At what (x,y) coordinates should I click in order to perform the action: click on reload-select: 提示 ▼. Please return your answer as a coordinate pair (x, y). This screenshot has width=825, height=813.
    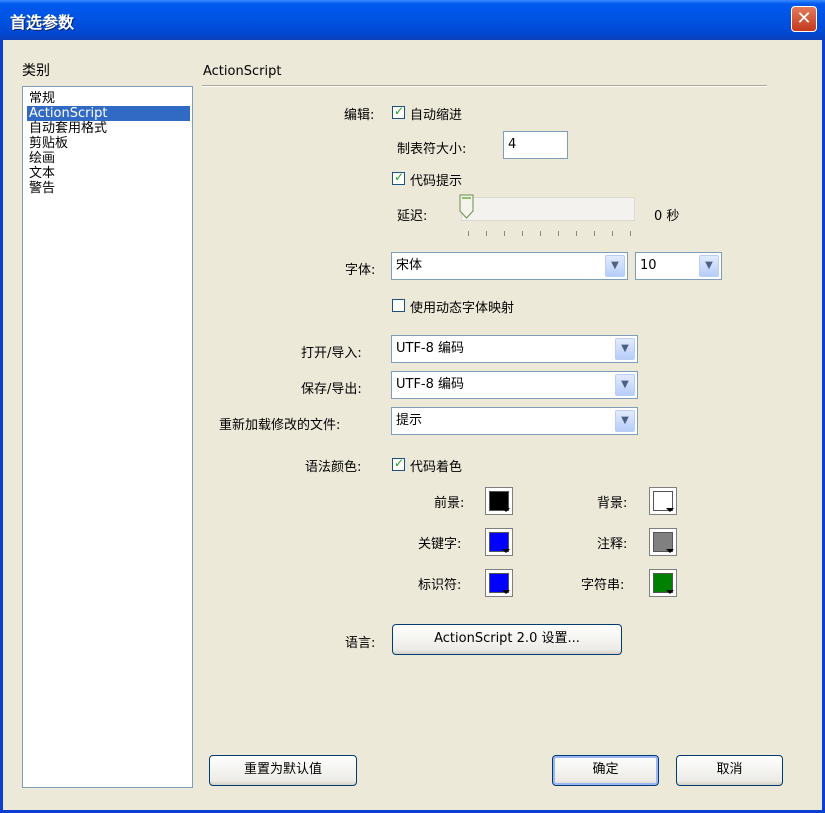
    Looking at the image, I should click on (514, 421).